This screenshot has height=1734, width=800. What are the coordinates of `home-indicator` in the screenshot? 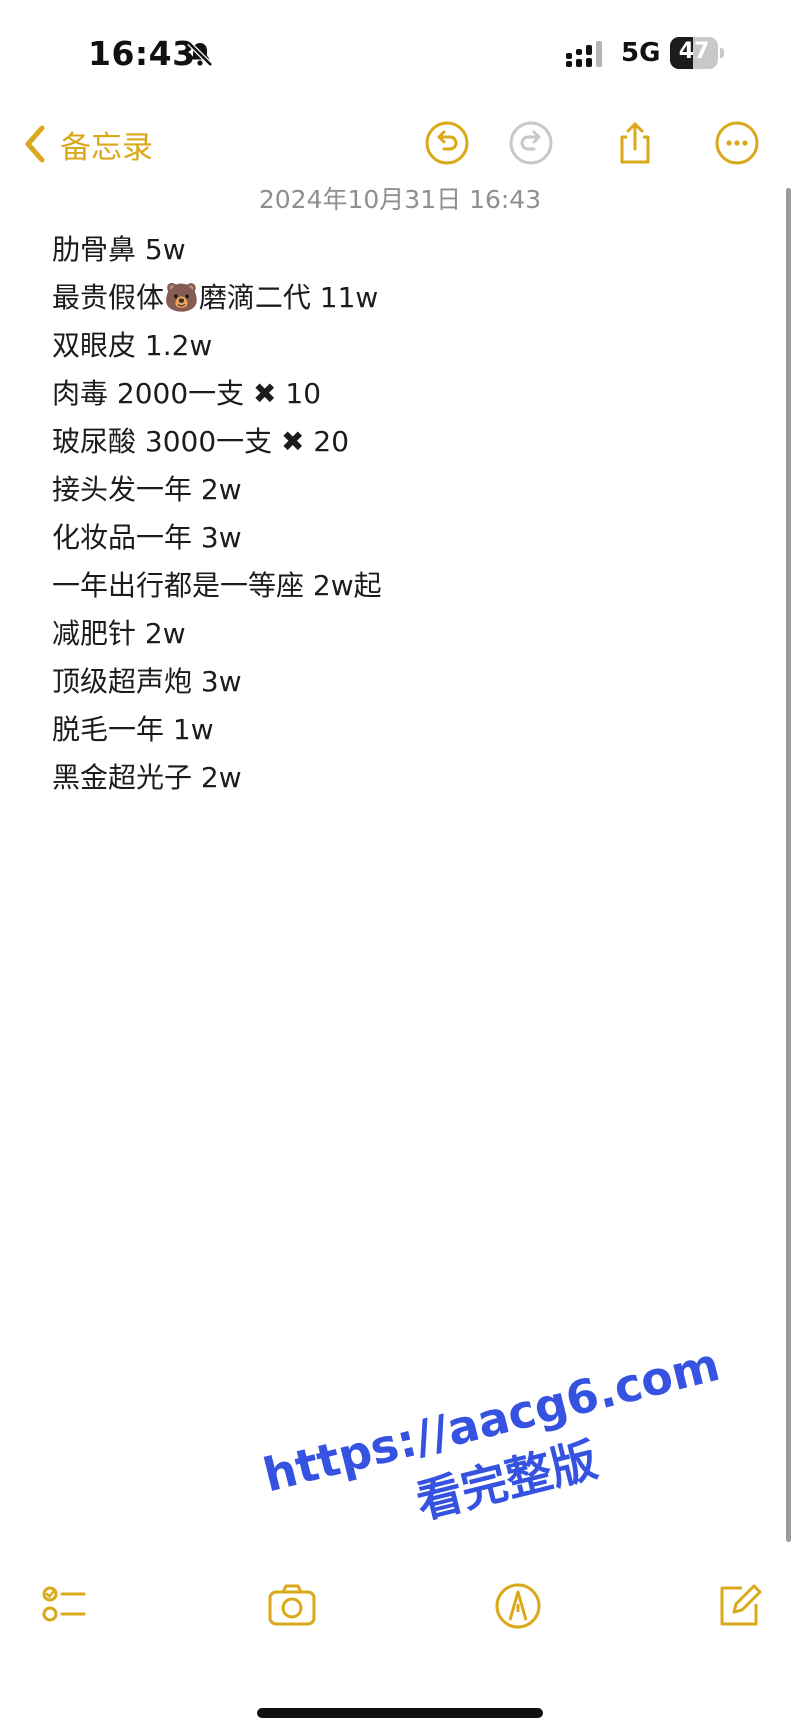 It's located at (400, 1713).